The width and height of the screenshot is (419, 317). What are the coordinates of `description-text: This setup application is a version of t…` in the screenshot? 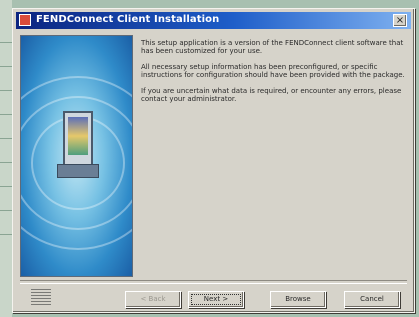 It's located at (273, 75).